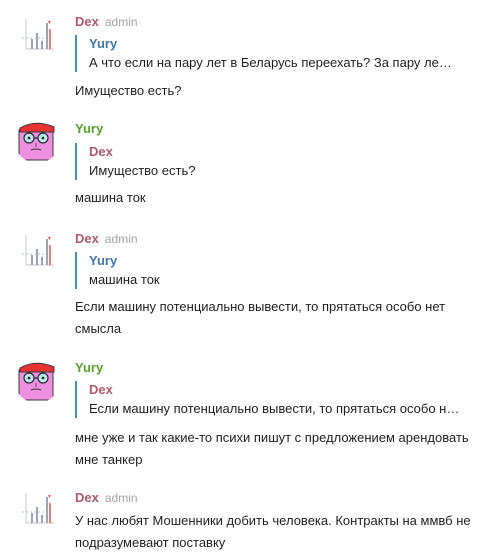 The width and height of the screenshot is (494, 555). What do you see at coordinates (124, 279) in the screenshot?
I see `reply-text: машина ток` at bounding box center [124, 279].